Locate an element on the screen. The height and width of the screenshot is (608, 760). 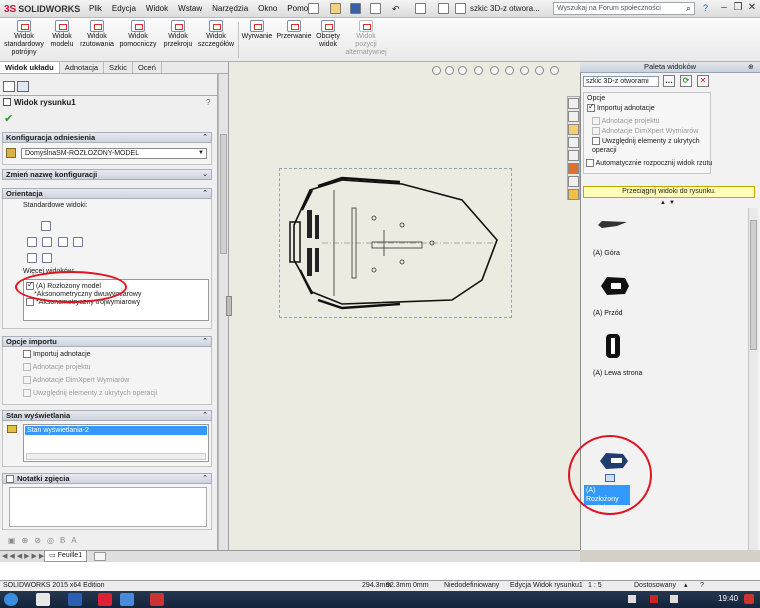
section-header-display-state: Stan wyświetlania ⌃ is located at coordinates (107, 415).